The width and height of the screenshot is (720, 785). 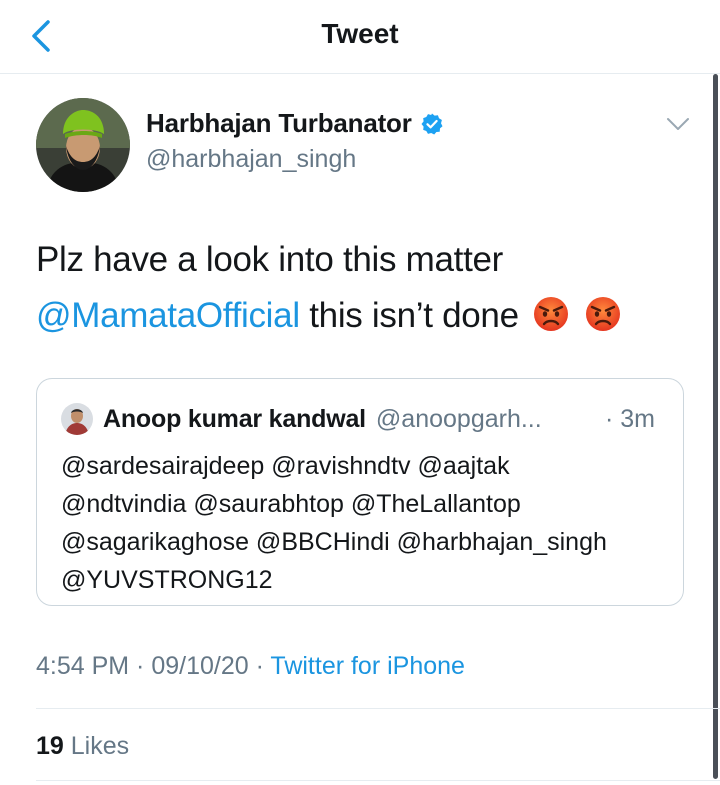 What do you see at coordinates (291, 504) in the screenshot?
I see `quoted-text-line: @ndtvindia @saurabhtop @TheLallantop` at bounding box center [291, 504].